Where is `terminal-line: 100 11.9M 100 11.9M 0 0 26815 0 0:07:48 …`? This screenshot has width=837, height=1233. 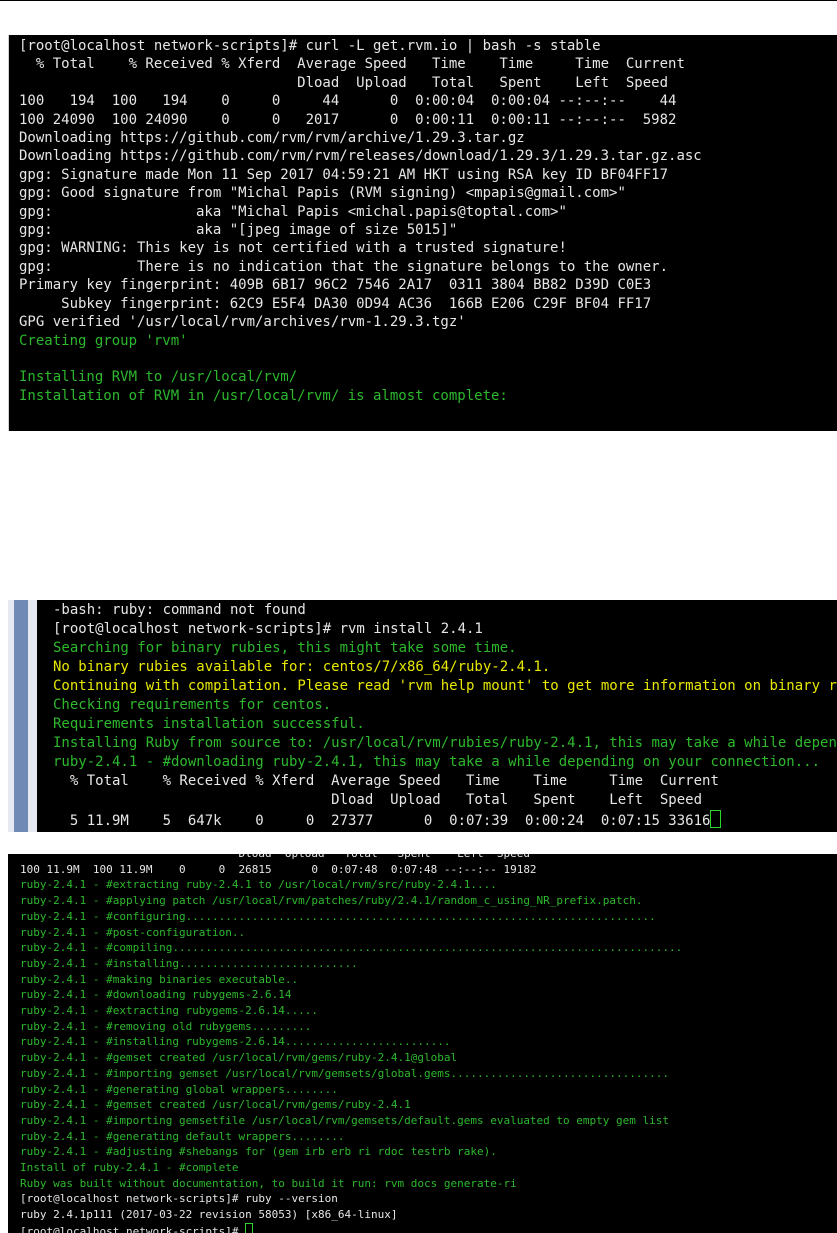
terminal-line: 100 11.9M 100 11.9M 0 0 26815 0 0:07:48 … is located at coordinates (278, 869).